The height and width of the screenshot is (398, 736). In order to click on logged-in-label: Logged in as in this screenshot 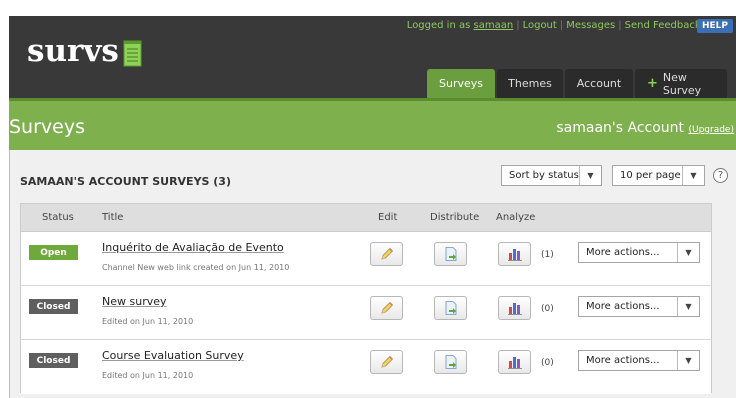, I will do `click(438, 25)`.